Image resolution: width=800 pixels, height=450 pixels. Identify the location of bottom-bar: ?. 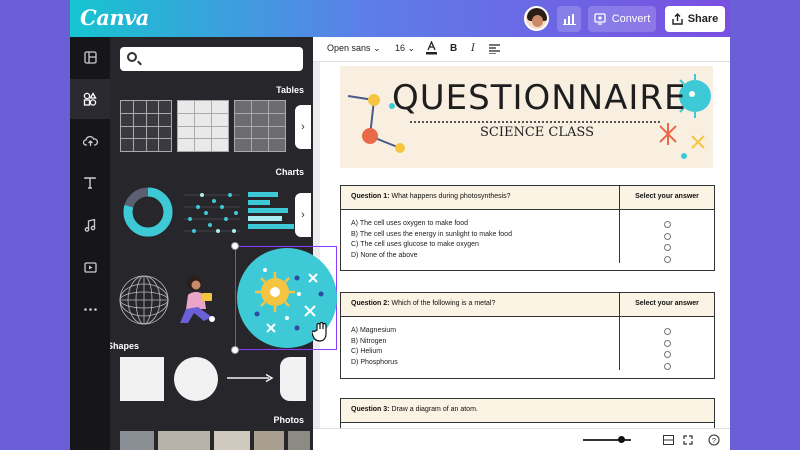
(521, 439).